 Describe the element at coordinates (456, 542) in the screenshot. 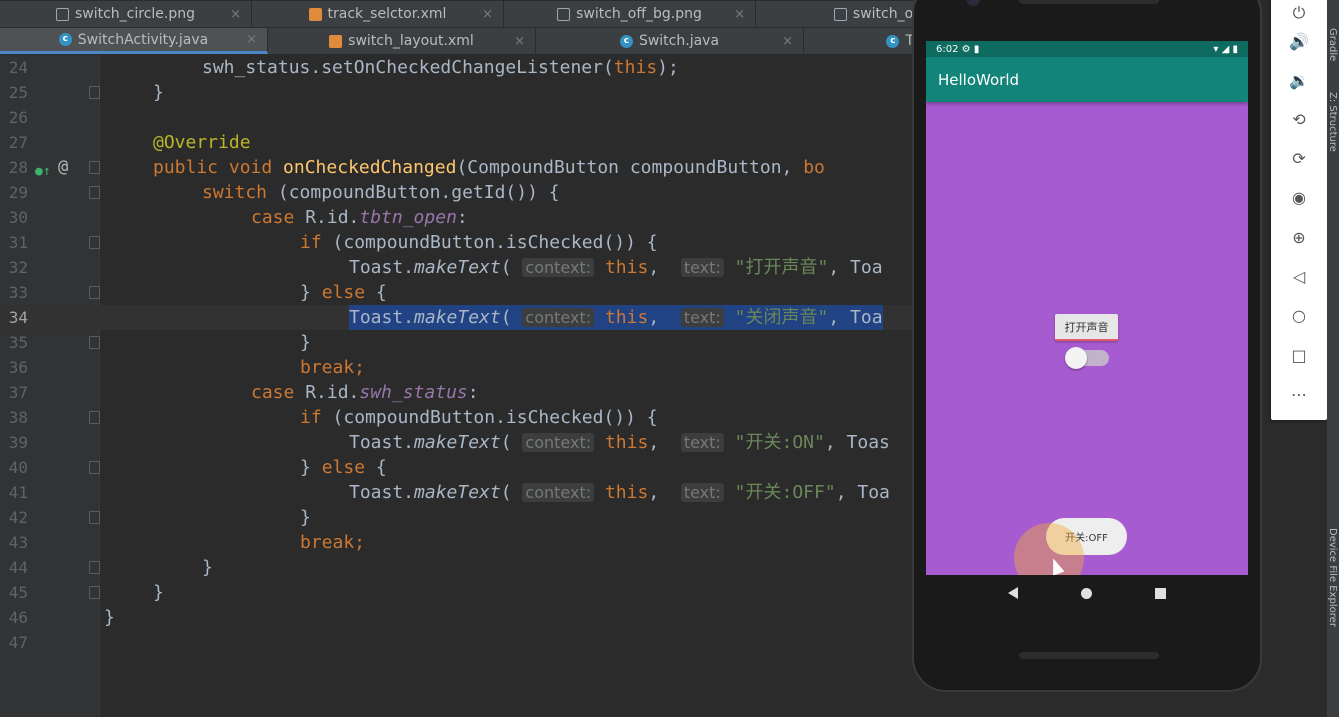

I see `code-line: 43 break;` at that location.